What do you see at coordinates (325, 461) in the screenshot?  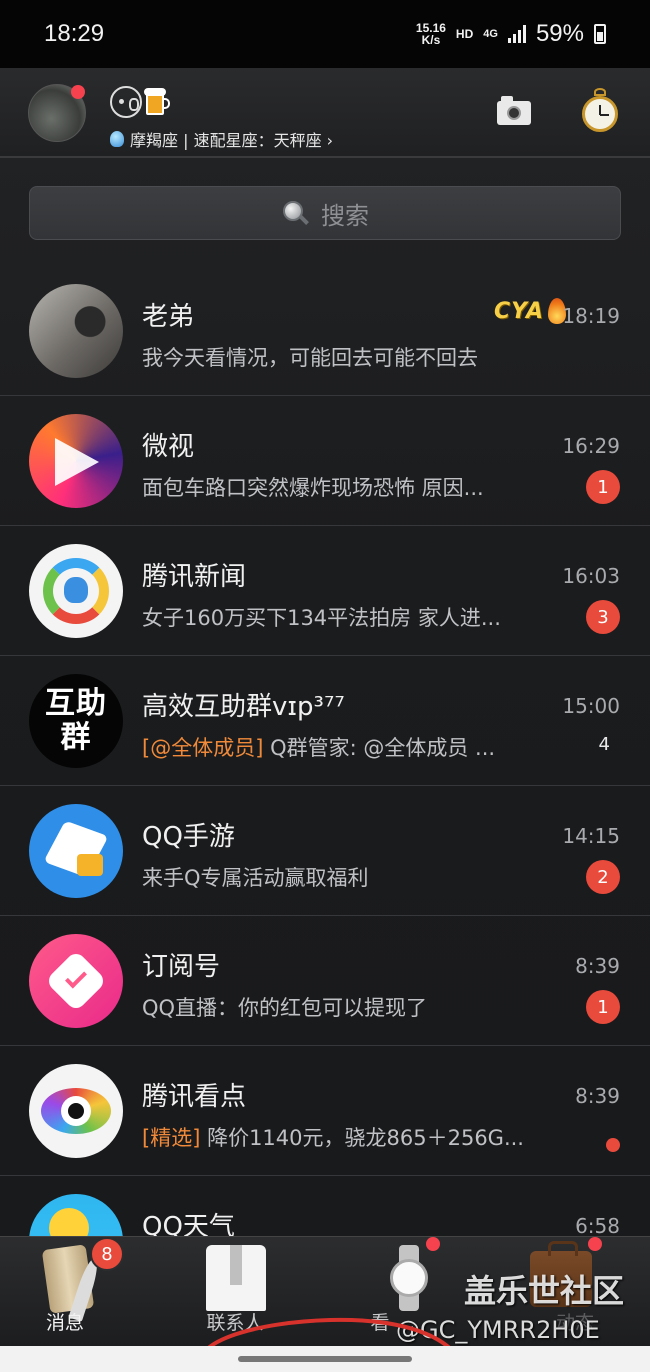 I see `conversation-row: 微视 面包车路口突然爆炸现场恐怖 原因... 16:29 1` at bounding box center [325, 461].